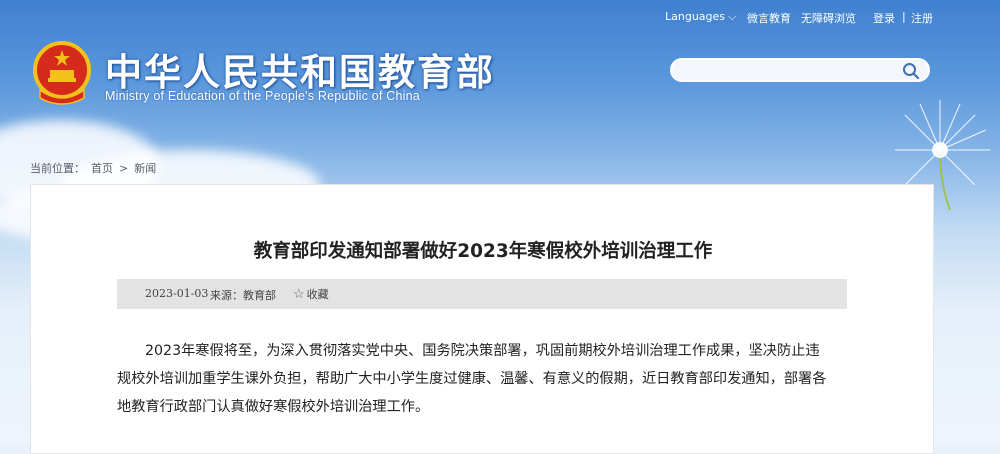  What do you see at coordinates (769, 18) in the screenshot?
I see `weixin-link: 微言教育` at bounding box center [769, 18].